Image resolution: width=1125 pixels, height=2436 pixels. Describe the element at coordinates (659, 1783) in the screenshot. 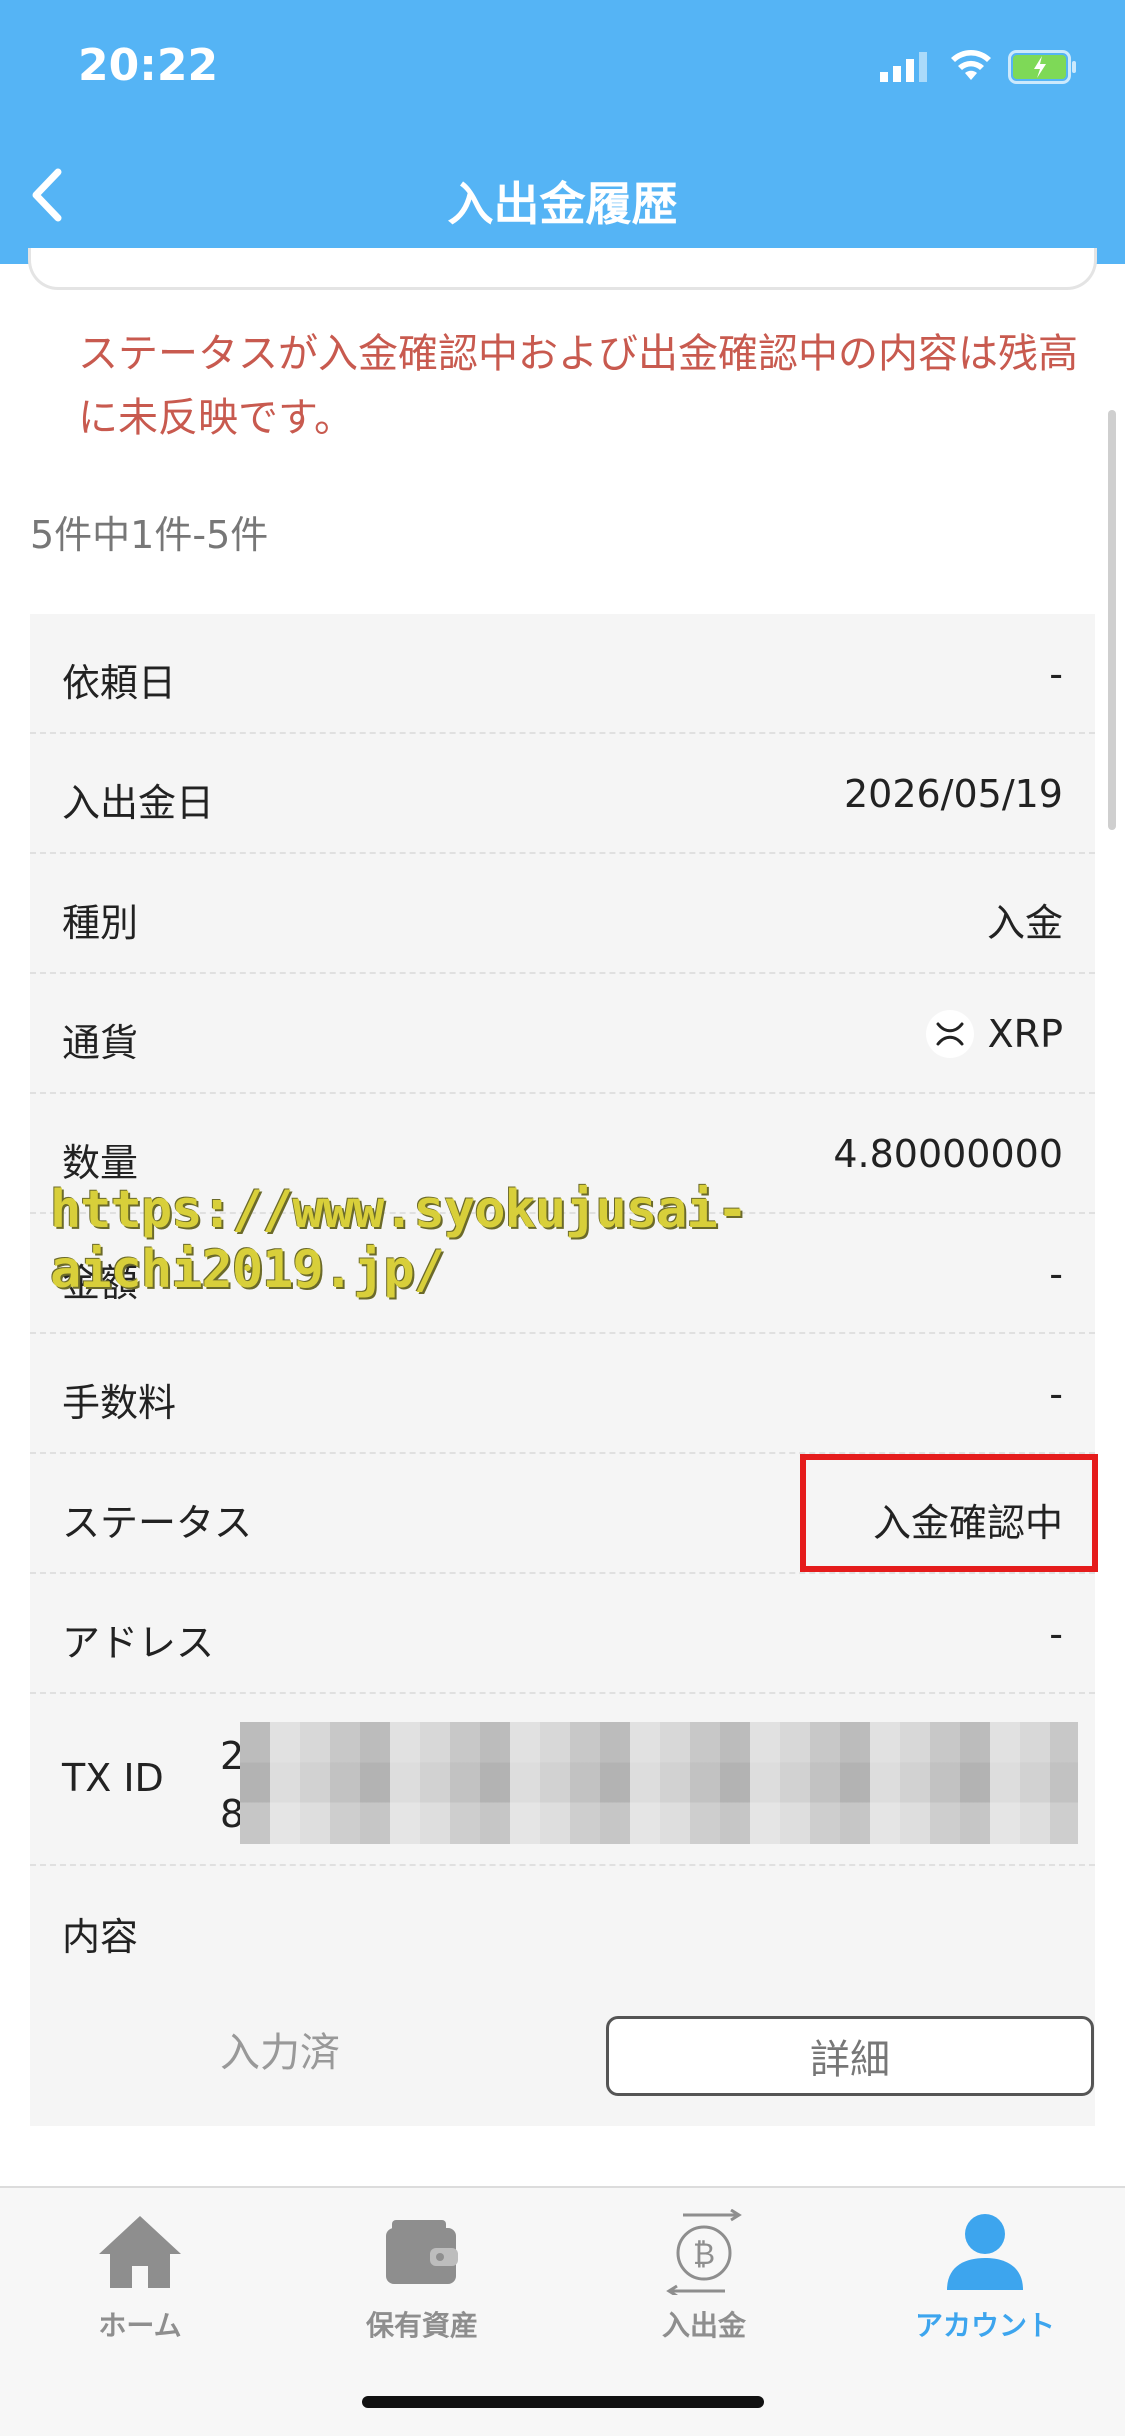

I see `tx-id-mosaic-overlay` at that location.